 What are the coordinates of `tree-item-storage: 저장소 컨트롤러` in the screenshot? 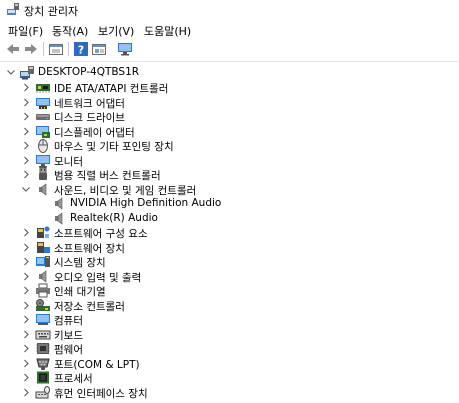 It's located at (229, 305).